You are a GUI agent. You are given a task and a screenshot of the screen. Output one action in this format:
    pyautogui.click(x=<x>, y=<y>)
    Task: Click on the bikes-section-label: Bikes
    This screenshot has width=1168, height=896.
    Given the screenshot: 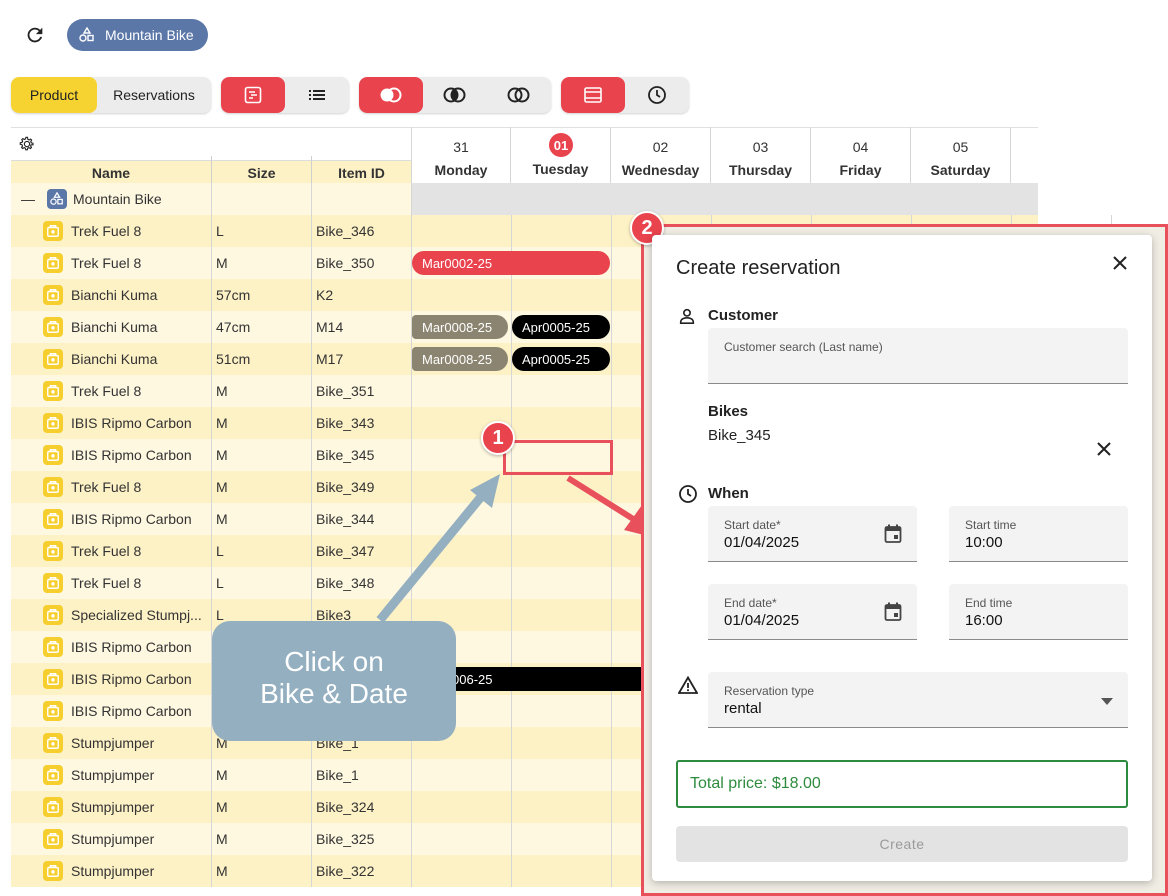 What is the action you would take?
    pyautogui.click(x=728, y=411)
    